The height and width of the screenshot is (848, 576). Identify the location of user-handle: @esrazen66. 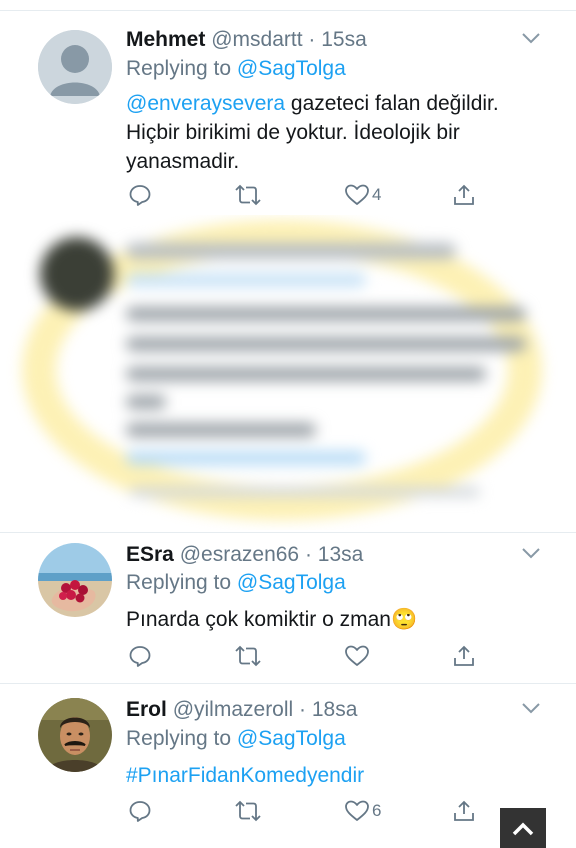
(239, 554).